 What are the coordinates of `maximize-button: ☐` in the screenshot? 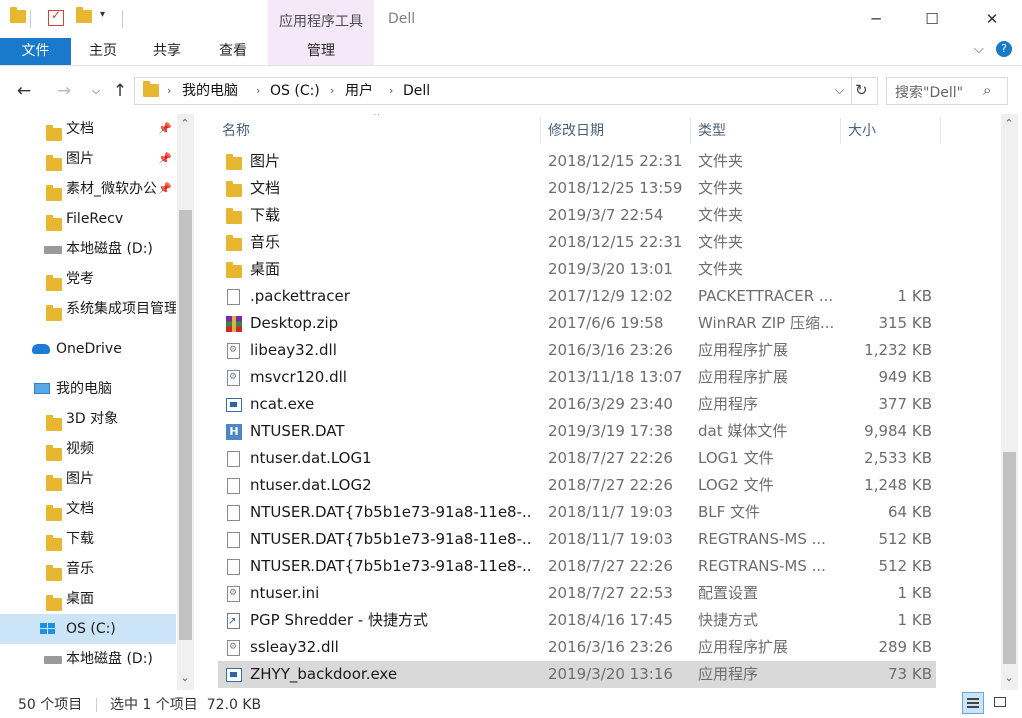 It's located at (932, 19).